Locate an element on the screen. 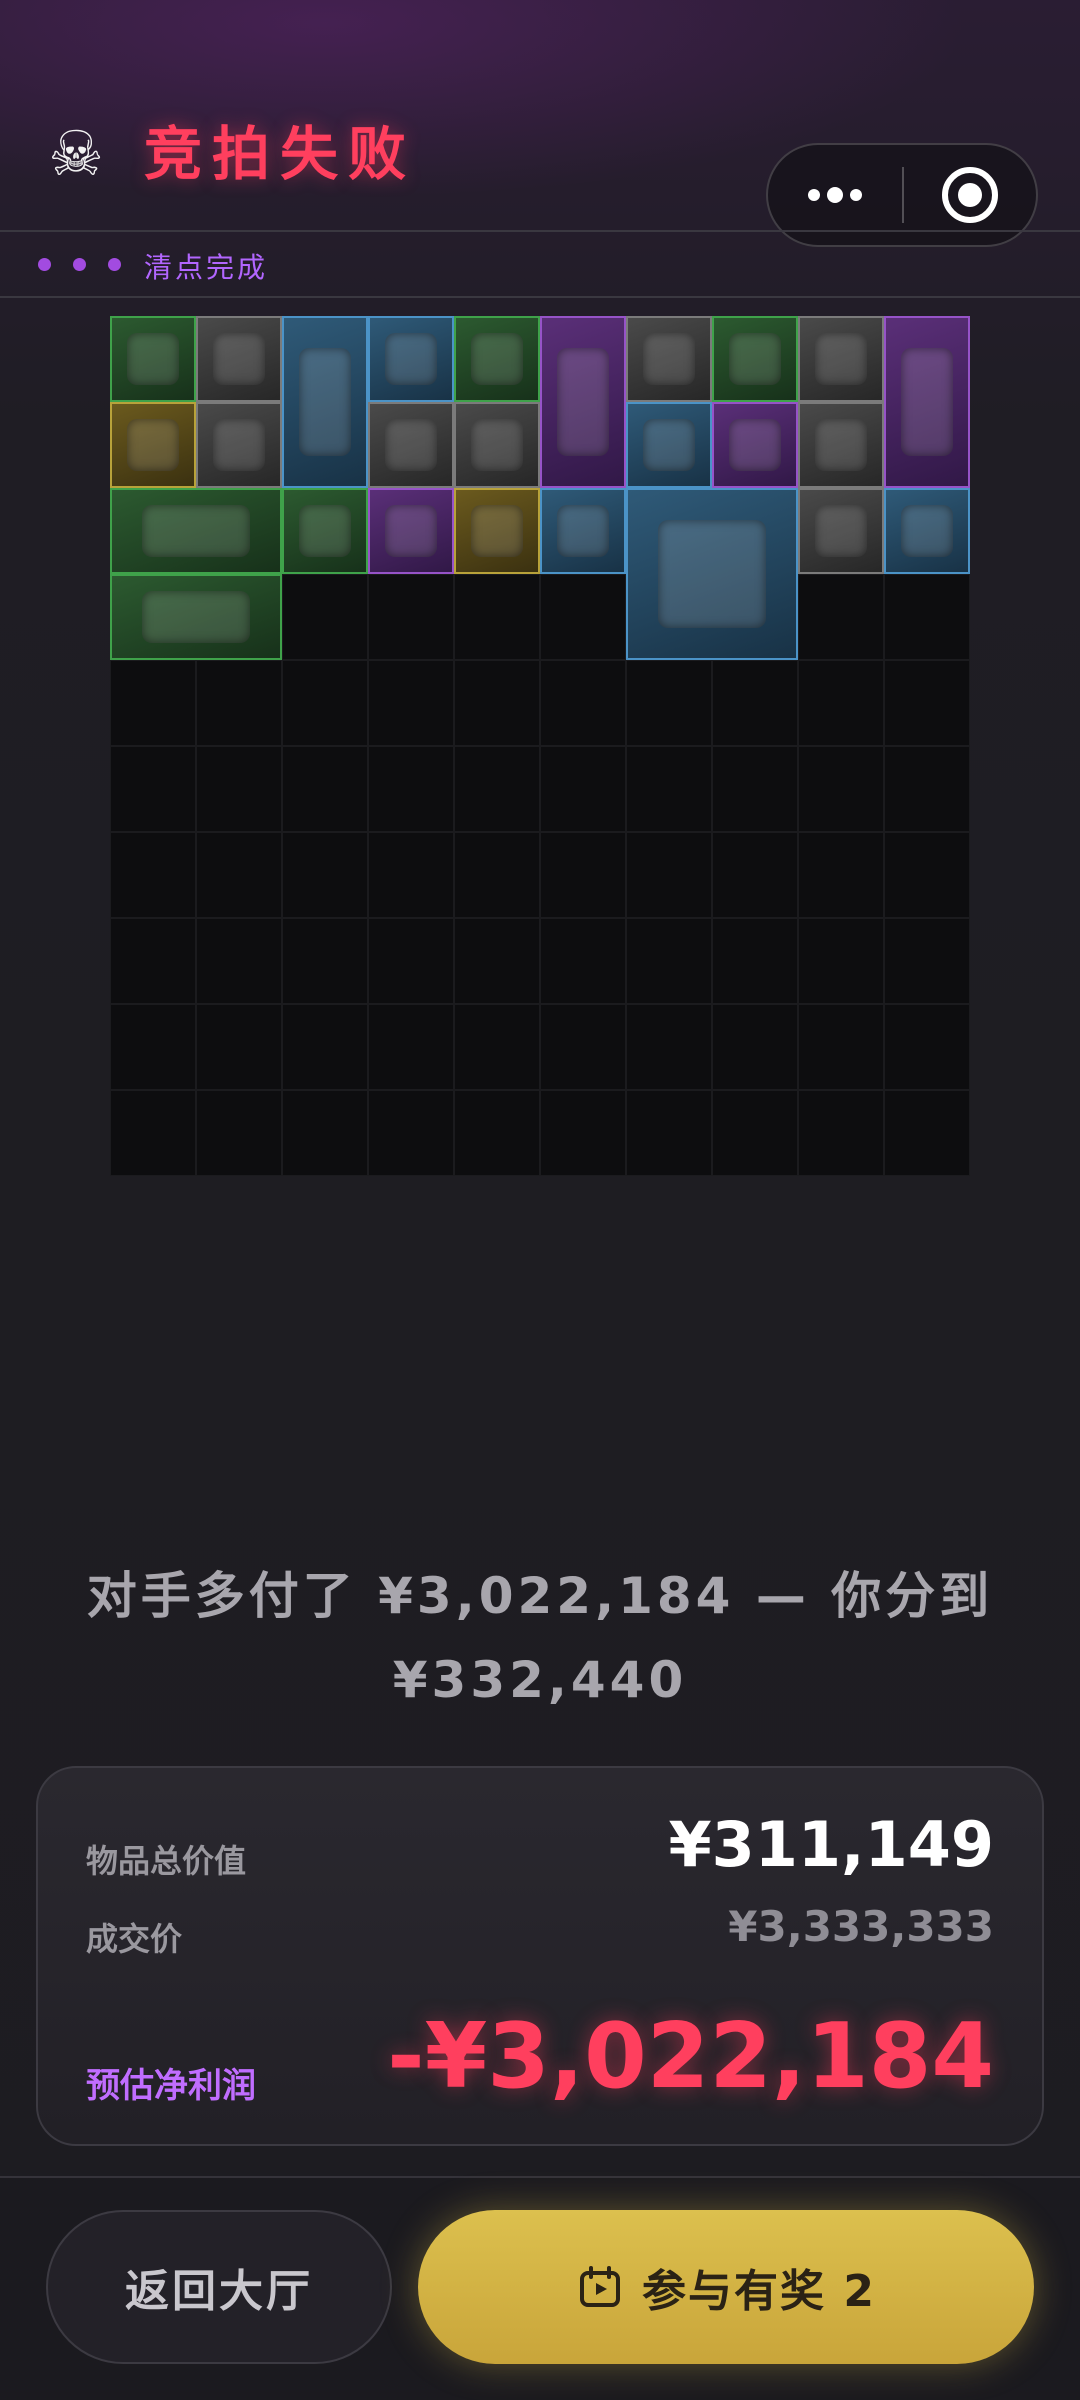 The image size is (1080, 2400). item-power-bank is located at coordinates (755, 359).